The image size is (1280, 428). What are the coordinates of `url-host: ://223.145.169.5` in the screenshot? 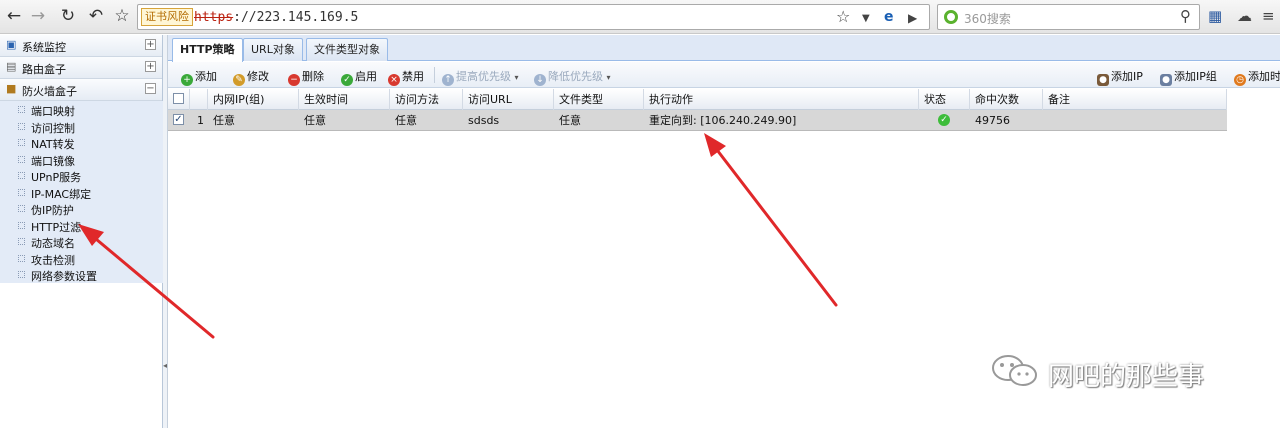 It's located at (296, 17).